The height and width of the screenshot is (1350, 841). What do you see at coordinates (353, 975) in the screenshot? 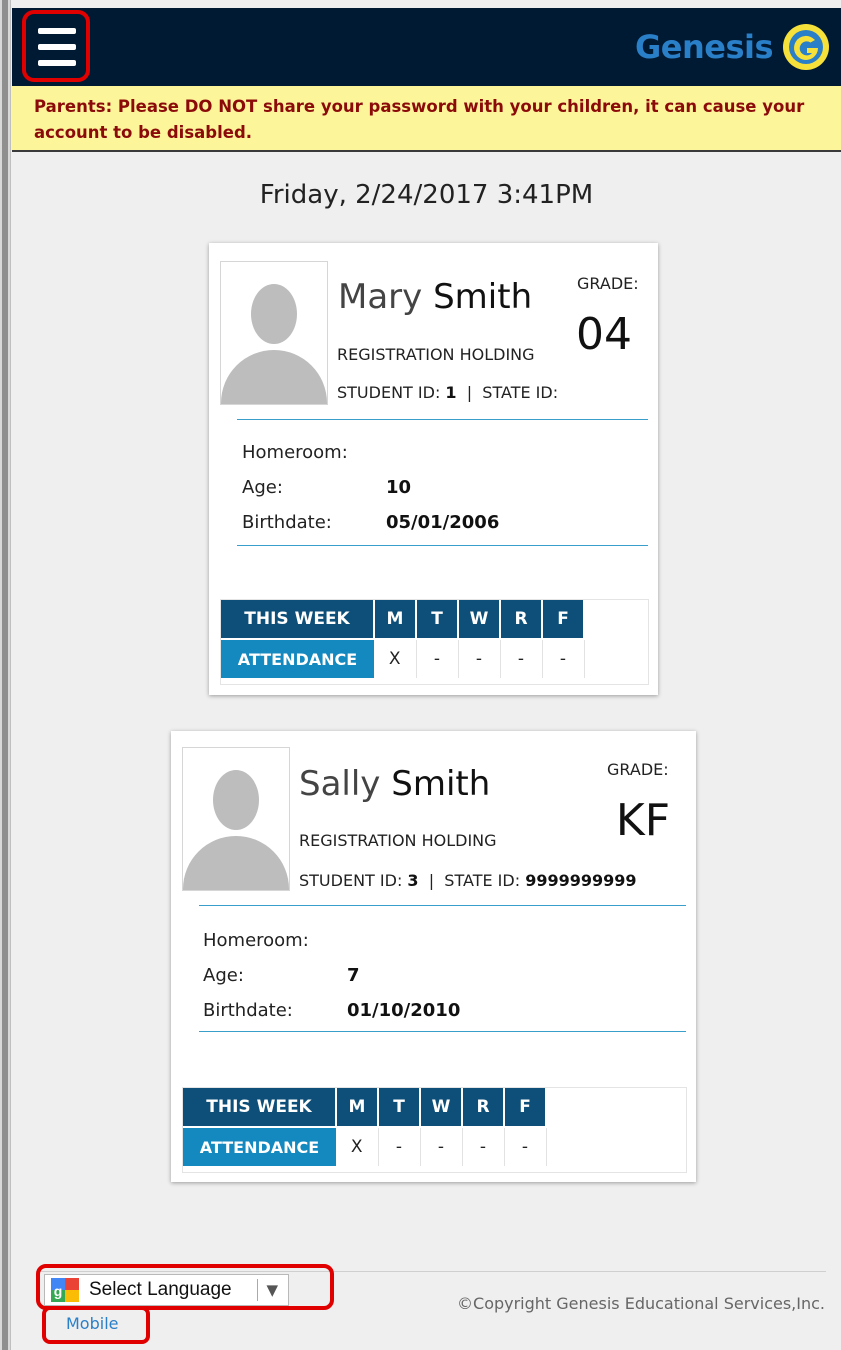
I see `age-value: 7` at bounding box center [353, 975].